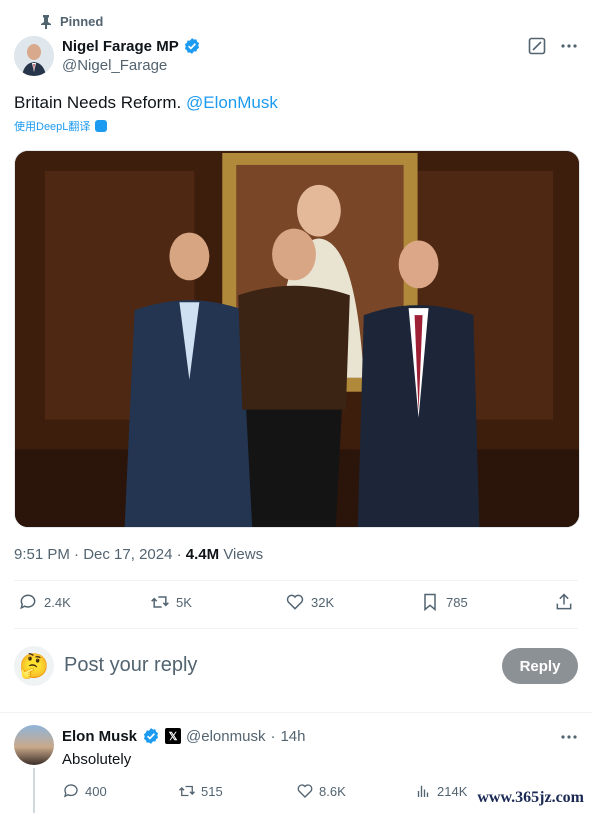 The width and height of the screenshot is (592, 813). What do you see at coordinates (309, 602) in the screenshot?
I see `like-action: 32K` at bounding box center [309, 602].